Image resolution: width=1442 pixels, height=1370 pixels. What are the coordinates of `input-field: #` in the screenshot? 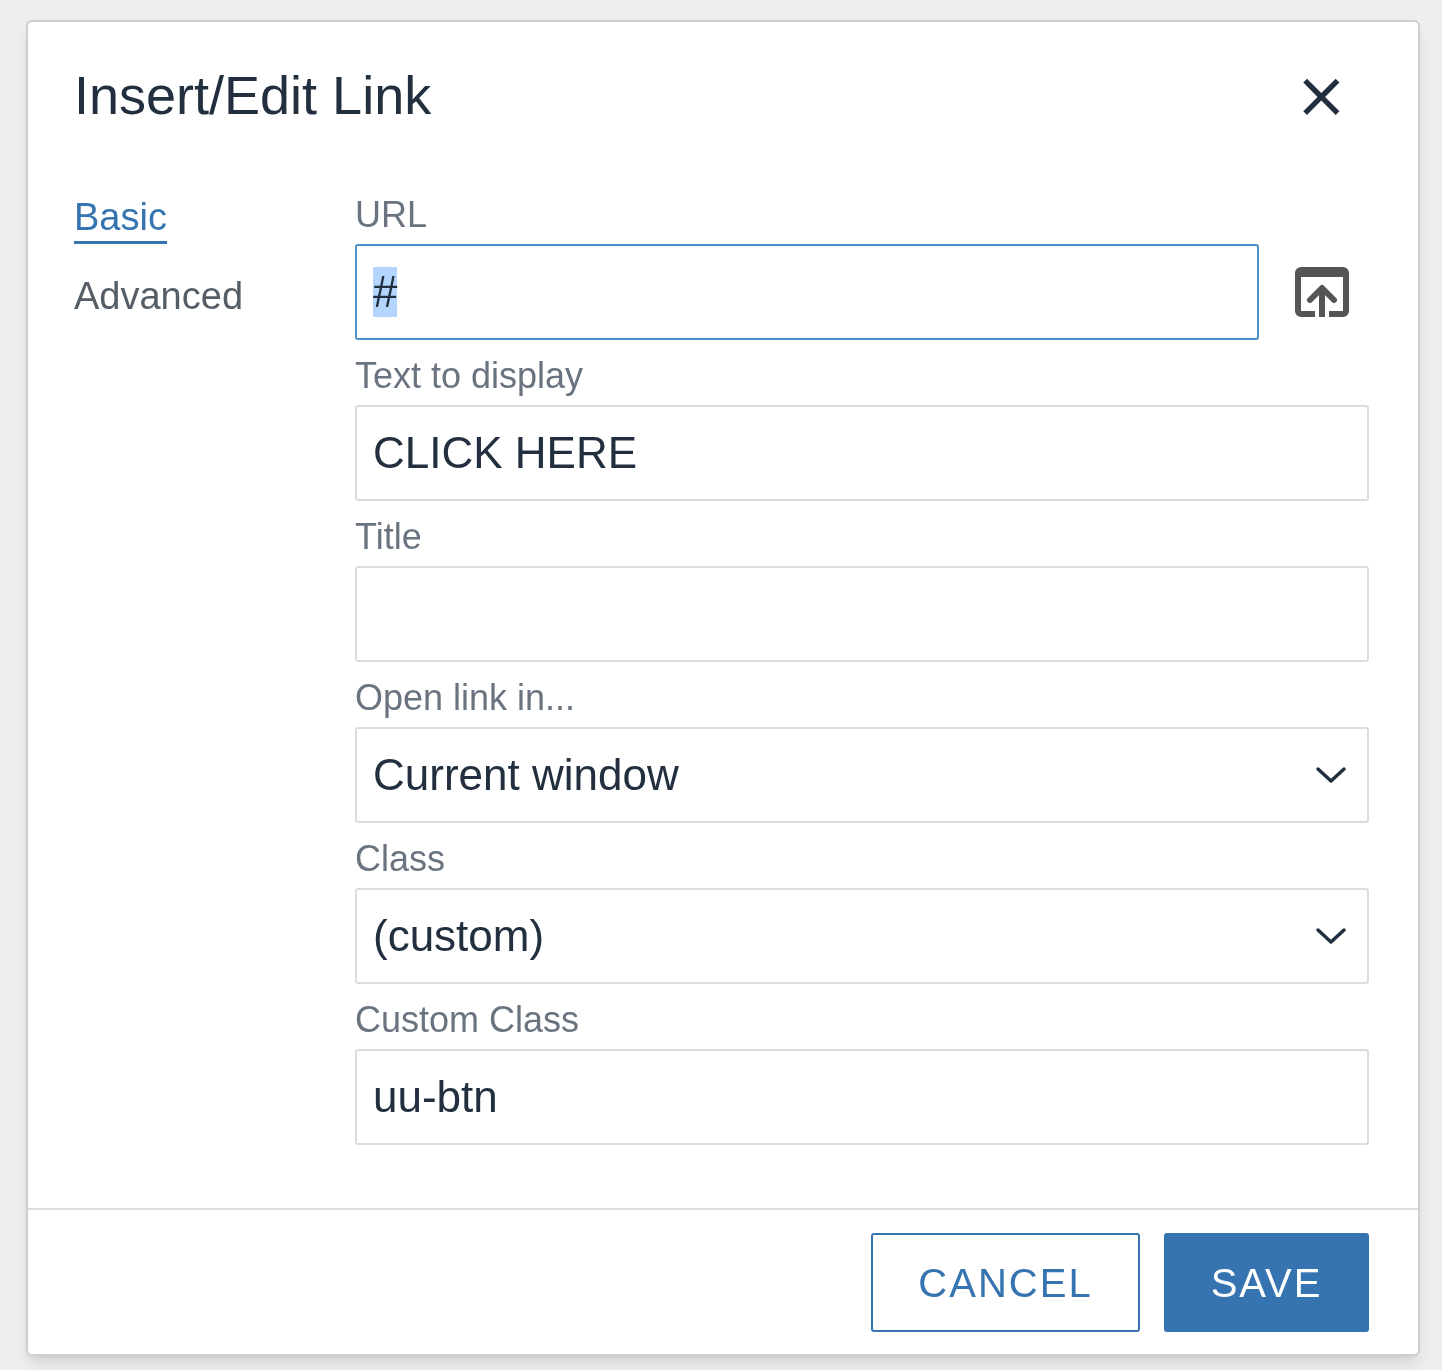 It's located at (807, 292).